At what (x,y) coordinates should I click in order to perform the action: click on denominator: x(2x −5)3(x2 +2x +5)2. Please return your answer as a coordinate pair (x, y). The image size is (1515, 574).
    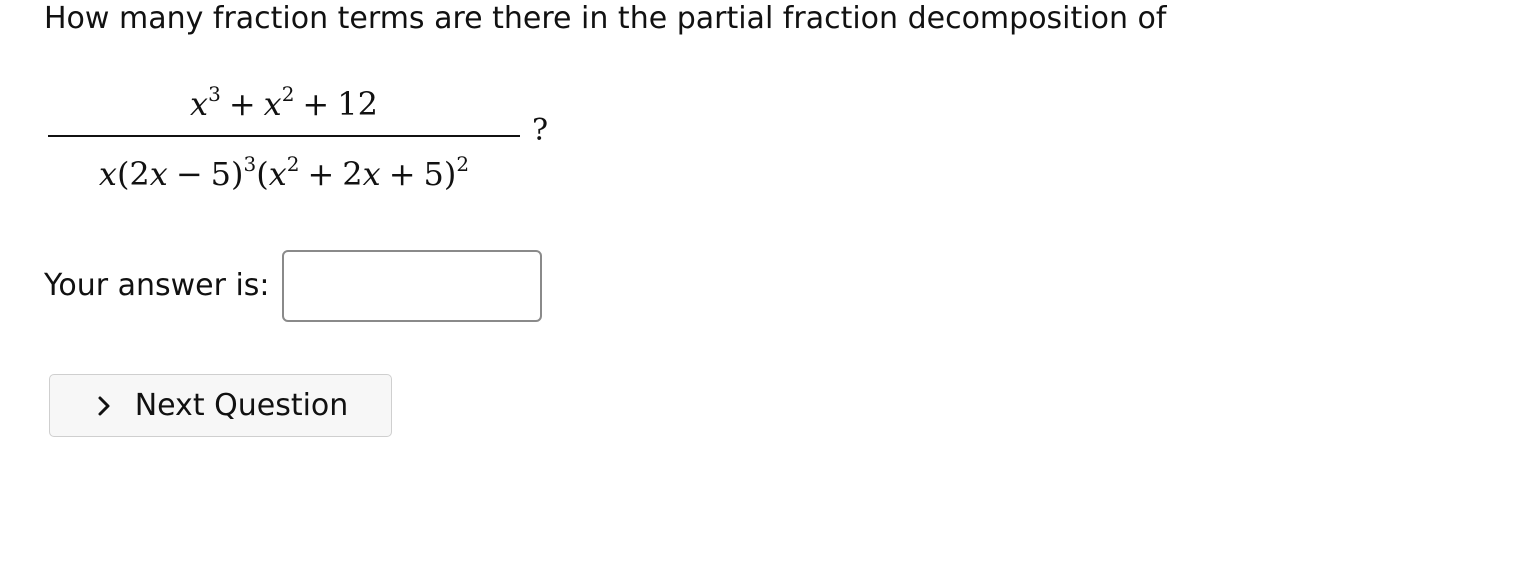
    Looking at the image, I should click on (284, 174).